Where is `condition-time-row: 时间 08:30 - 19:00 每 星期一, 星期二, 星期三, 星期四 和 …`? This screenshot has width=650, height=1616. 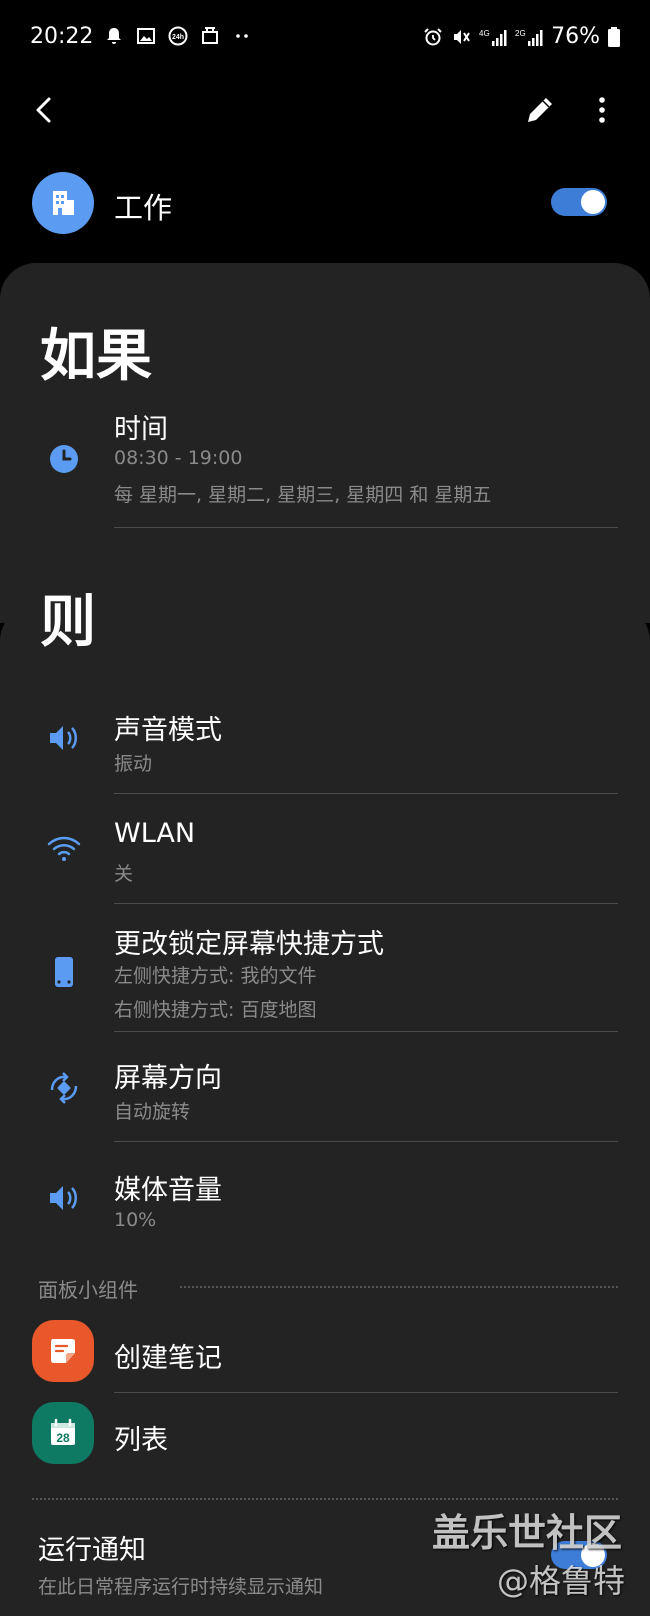
condition-time-row: 时间 08:30 - 19:00 每 星期一, 星期二, 星期三, 星期四 和 … is located at coordinates (325, 463).